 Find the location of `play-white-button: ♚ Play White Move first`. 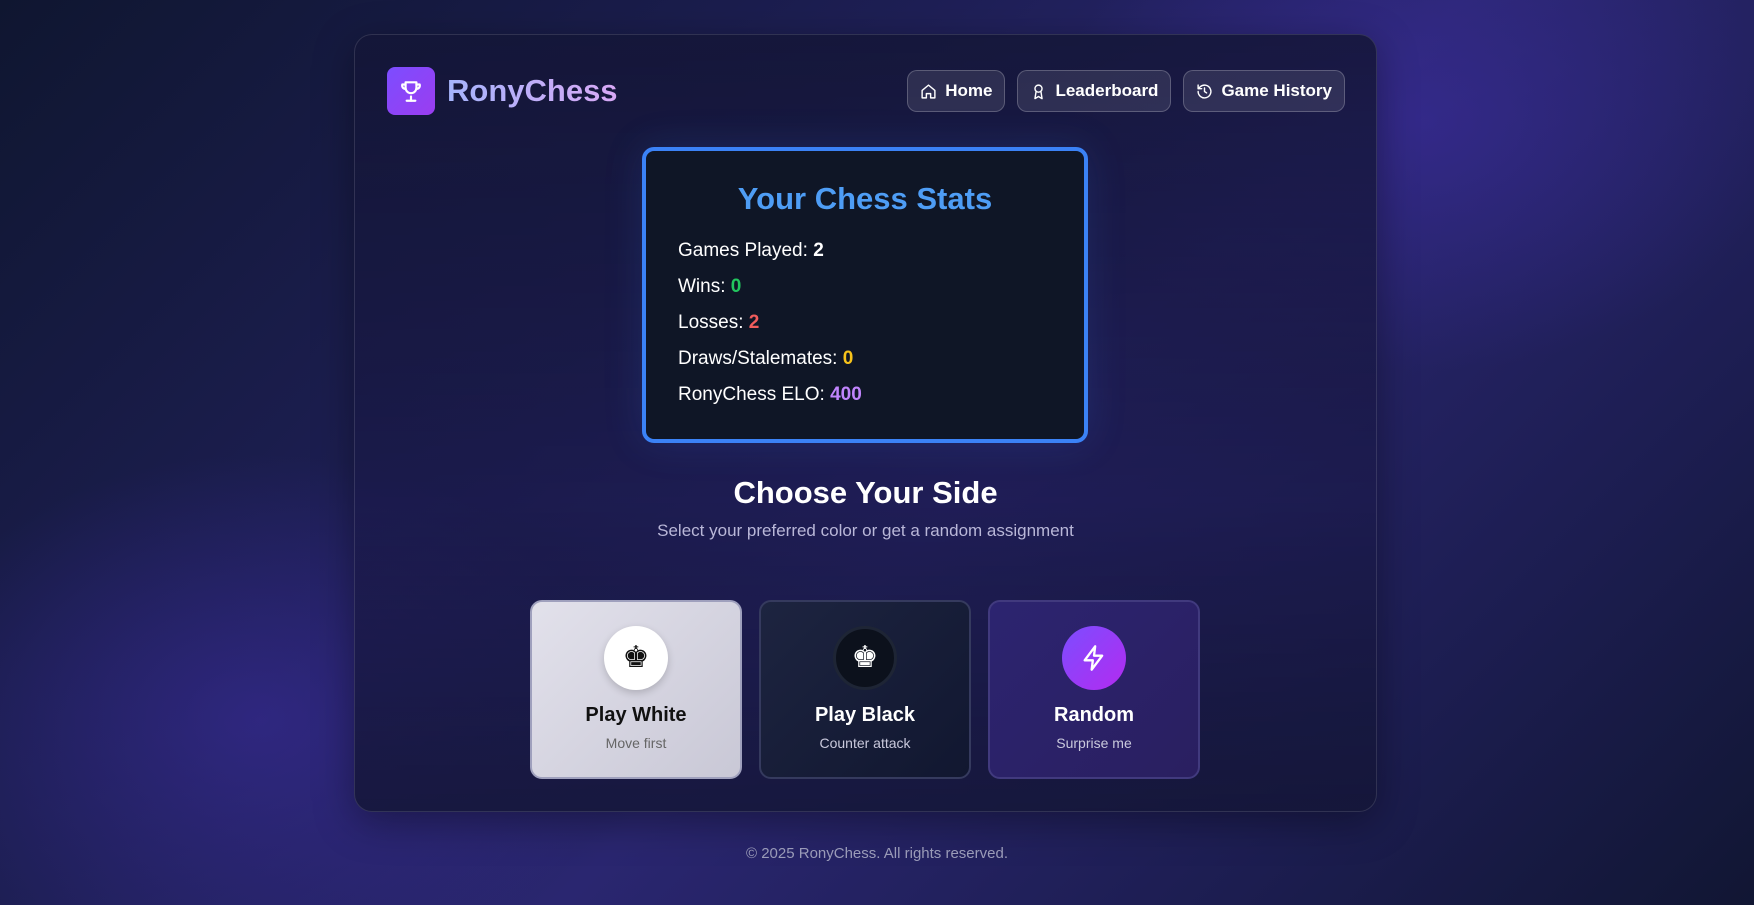

play-white-button: ♚ Play White Move first is located at coordinates (636, 689).